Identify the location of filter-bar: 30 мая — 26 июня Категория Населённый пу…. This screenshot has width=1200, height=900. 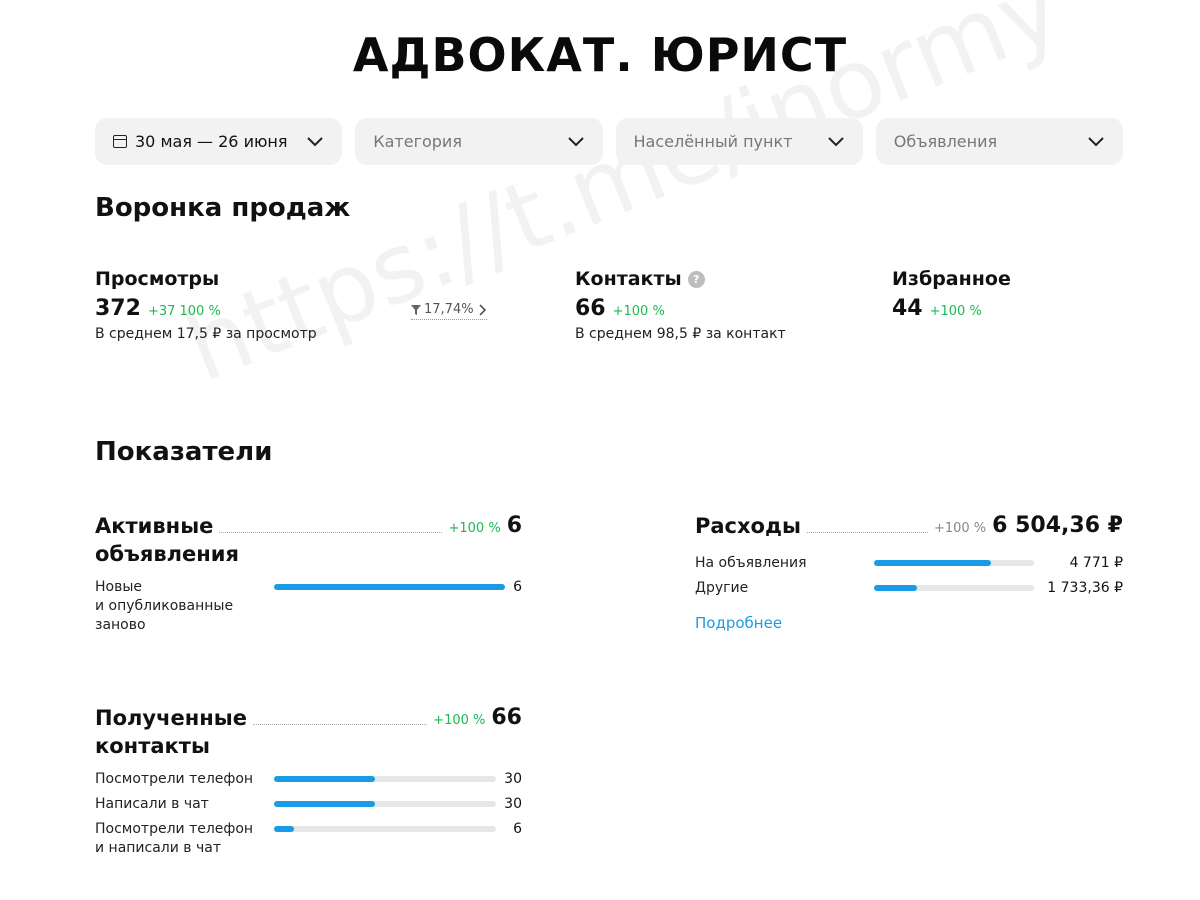
(609, 141).